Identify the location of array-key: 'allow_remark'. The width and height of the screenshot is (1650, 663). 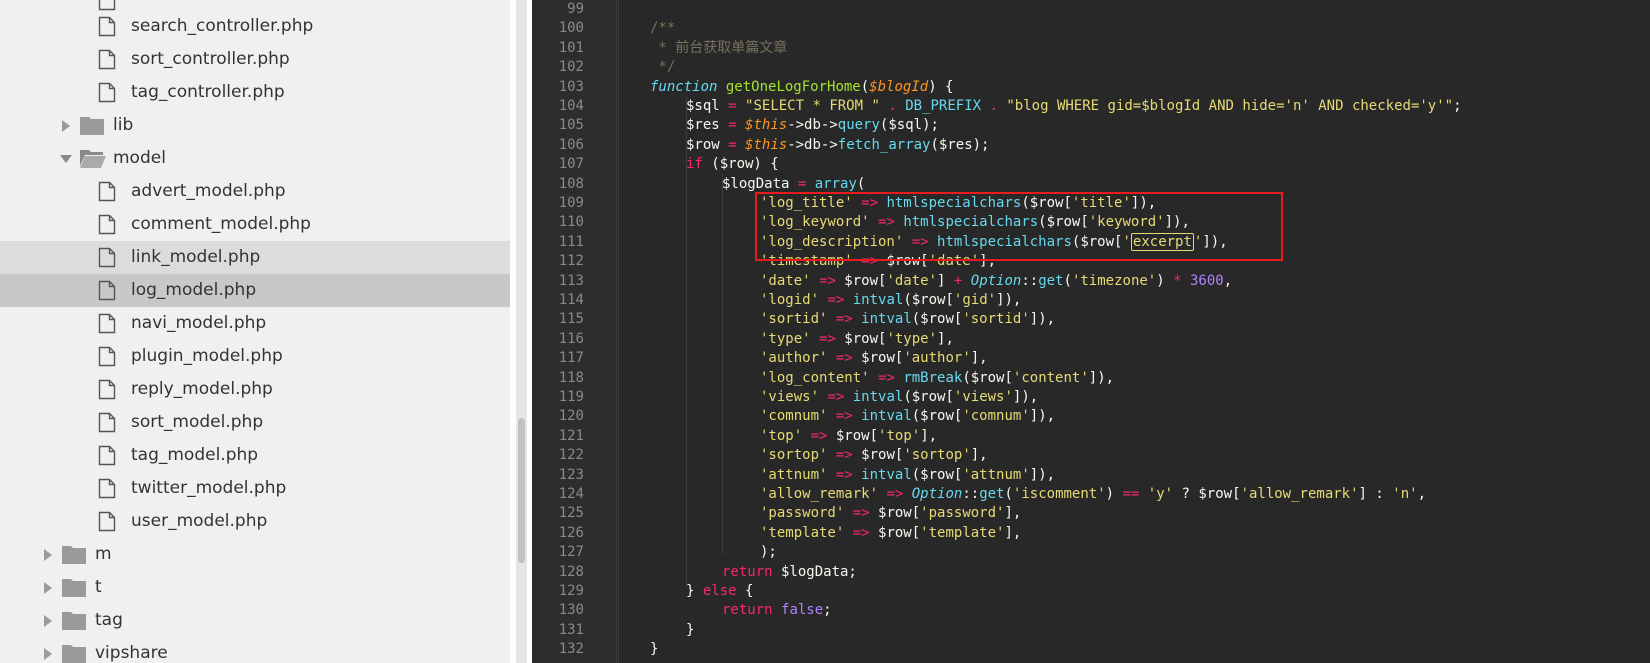
(819, 494).